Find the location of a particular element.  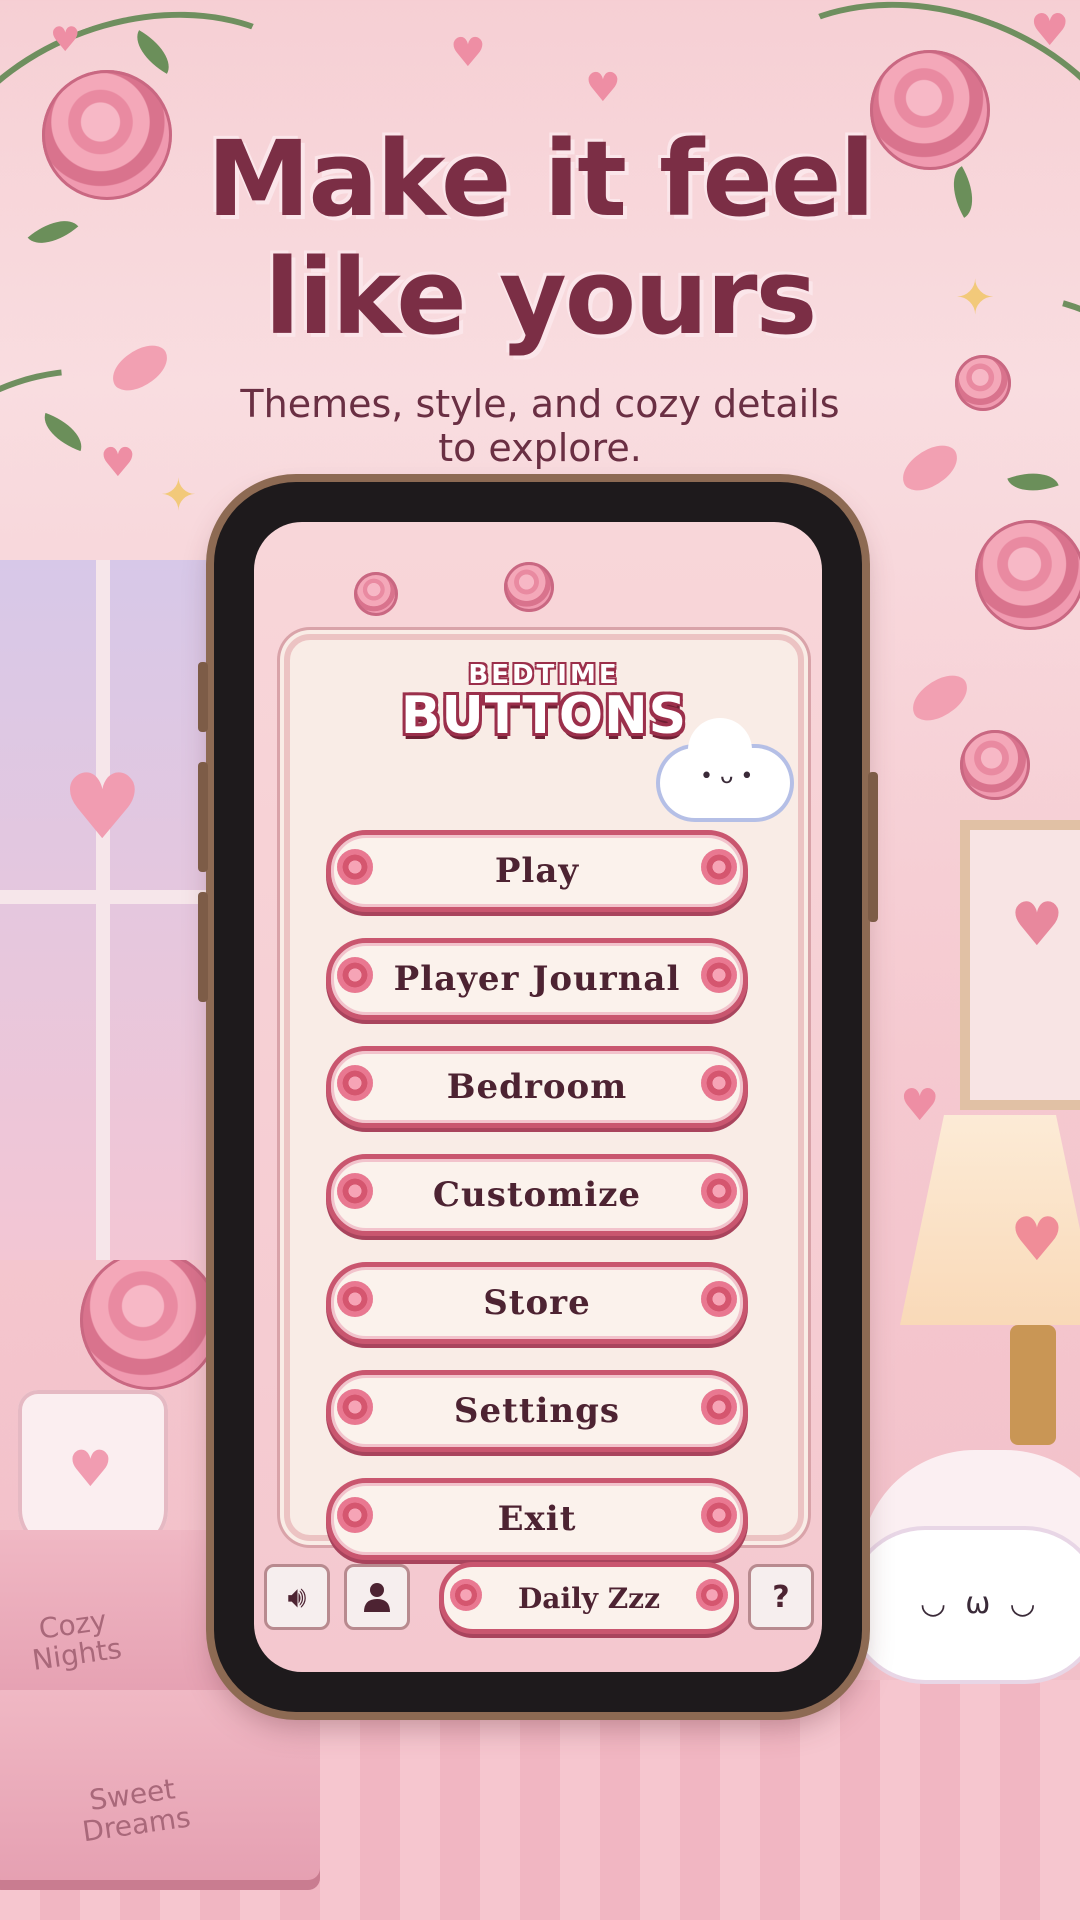

book-sweet-dreams: Sweet Dreams is located at coordinates (160, 1790).